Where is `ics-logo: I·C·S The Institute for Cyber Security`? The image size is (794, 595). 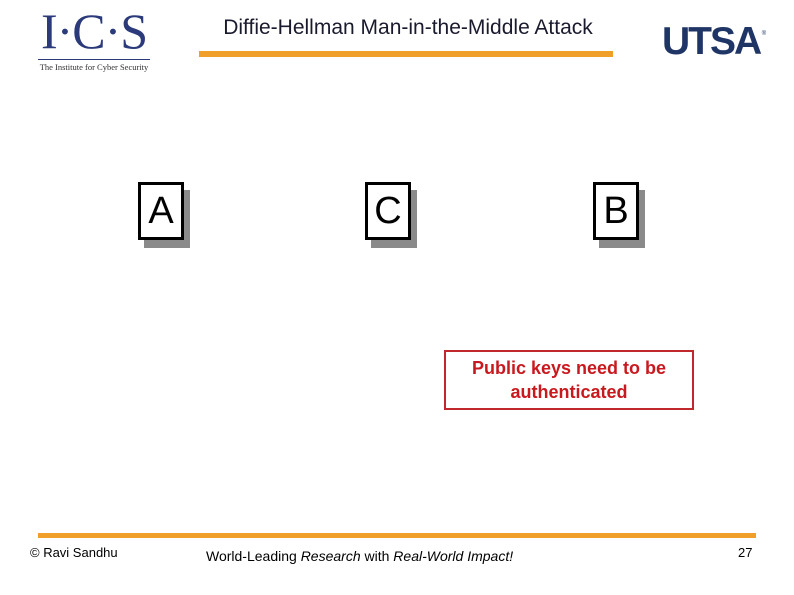
ics-logo: I·C·S The Institute for Cyber Security is located at coordinates (94, 39).